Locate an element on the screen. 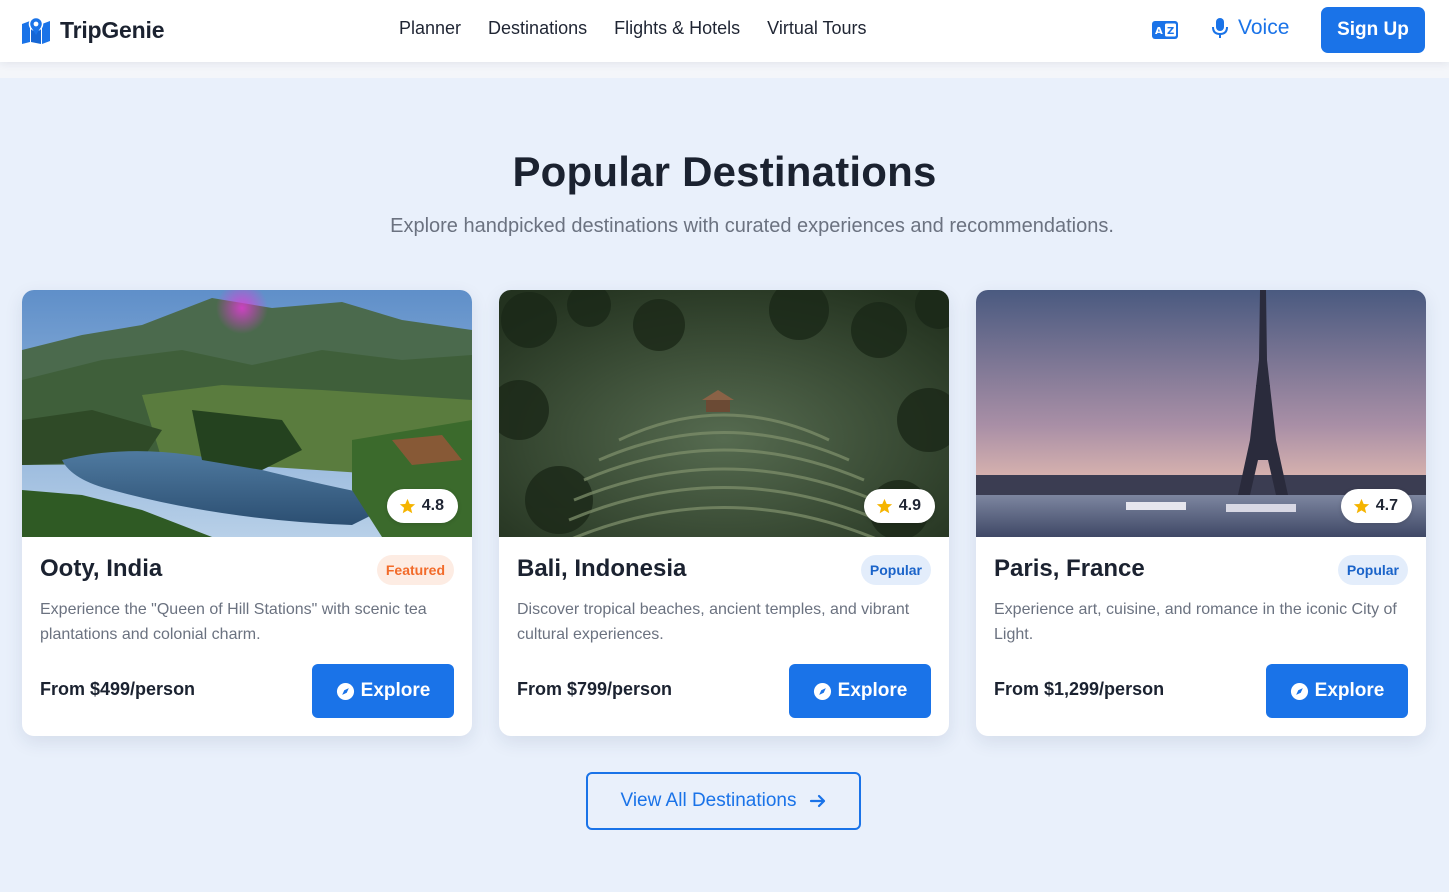 The image size is (1449, 892). view-all-label: View All Destinations is located at coordinates (708, 800).